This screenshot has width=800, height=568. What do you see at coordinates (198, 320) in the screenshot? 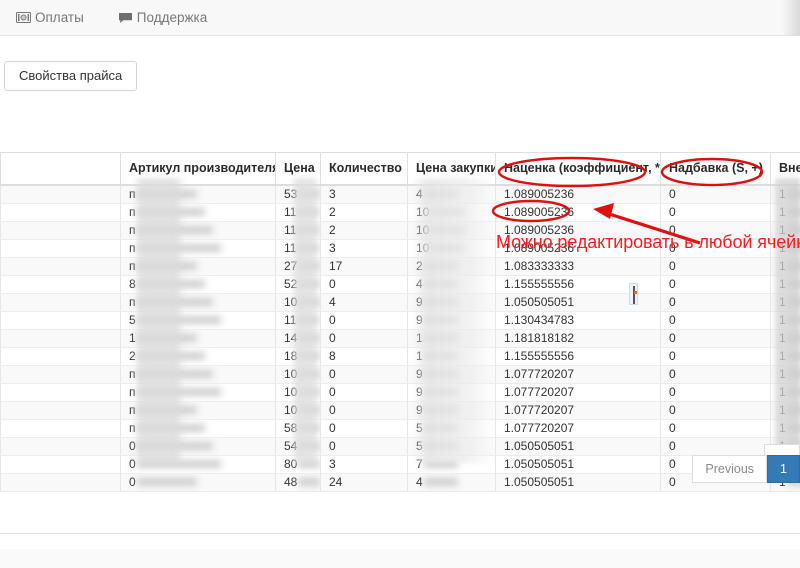
I see `cell-article: 5` at bounding box center [198, 320].